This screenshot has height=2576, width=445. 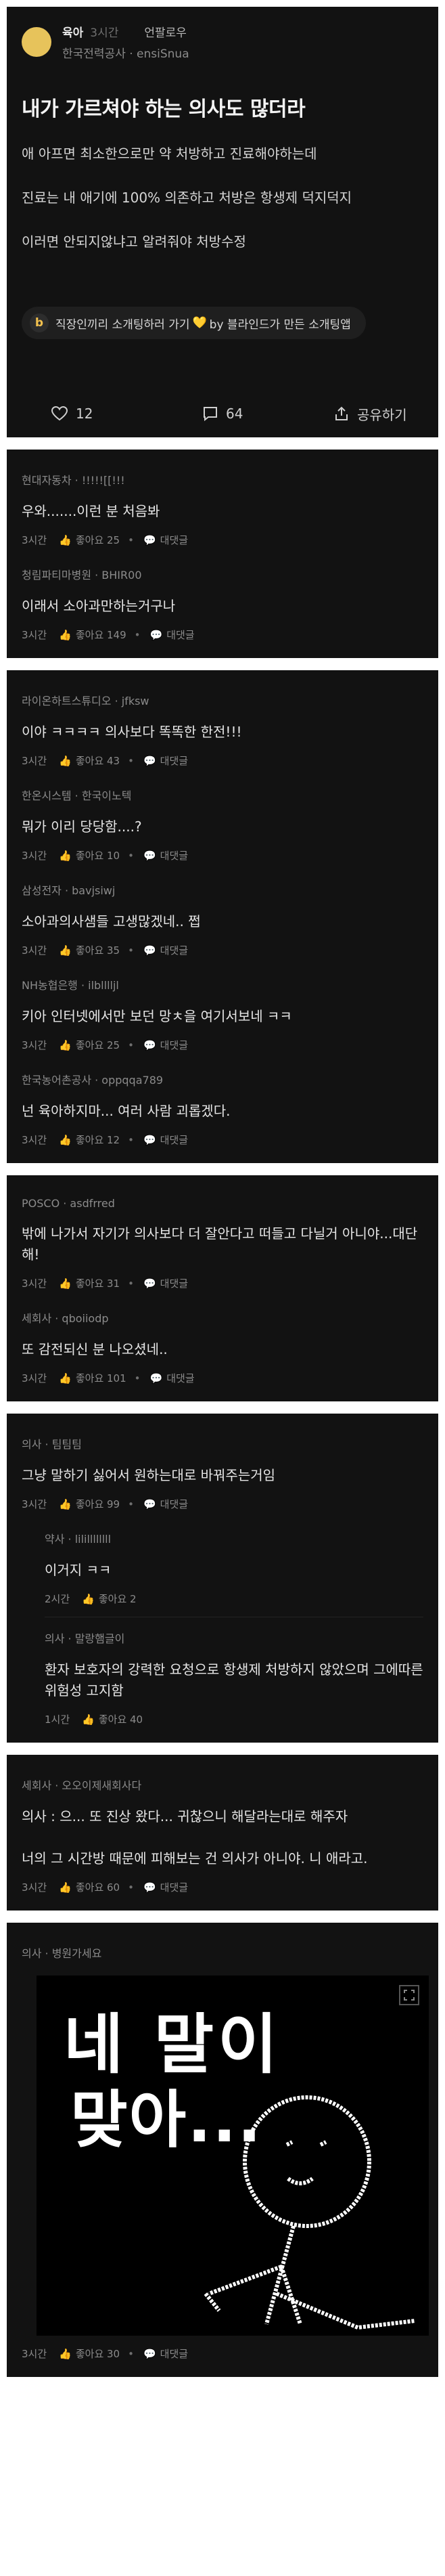 I want to click on comment-footer: 3시간 👍 좋아요 149 • 💬 대댓글, so click(x=222, y=635).